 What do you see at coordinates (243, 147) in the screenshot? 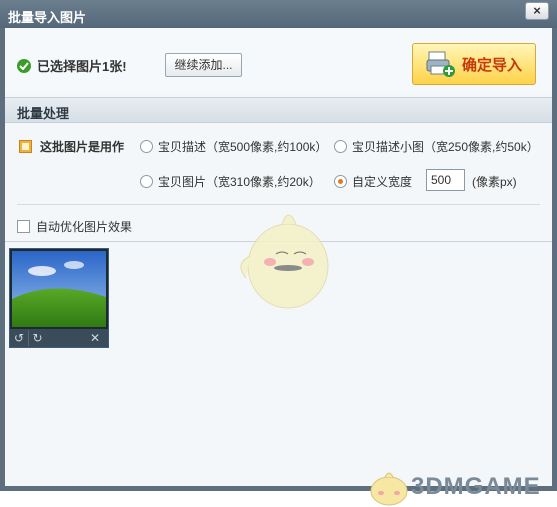
I see `radio-label: 宝贝描述（宽500像素,约100k）` at bounding box center [243, 147].